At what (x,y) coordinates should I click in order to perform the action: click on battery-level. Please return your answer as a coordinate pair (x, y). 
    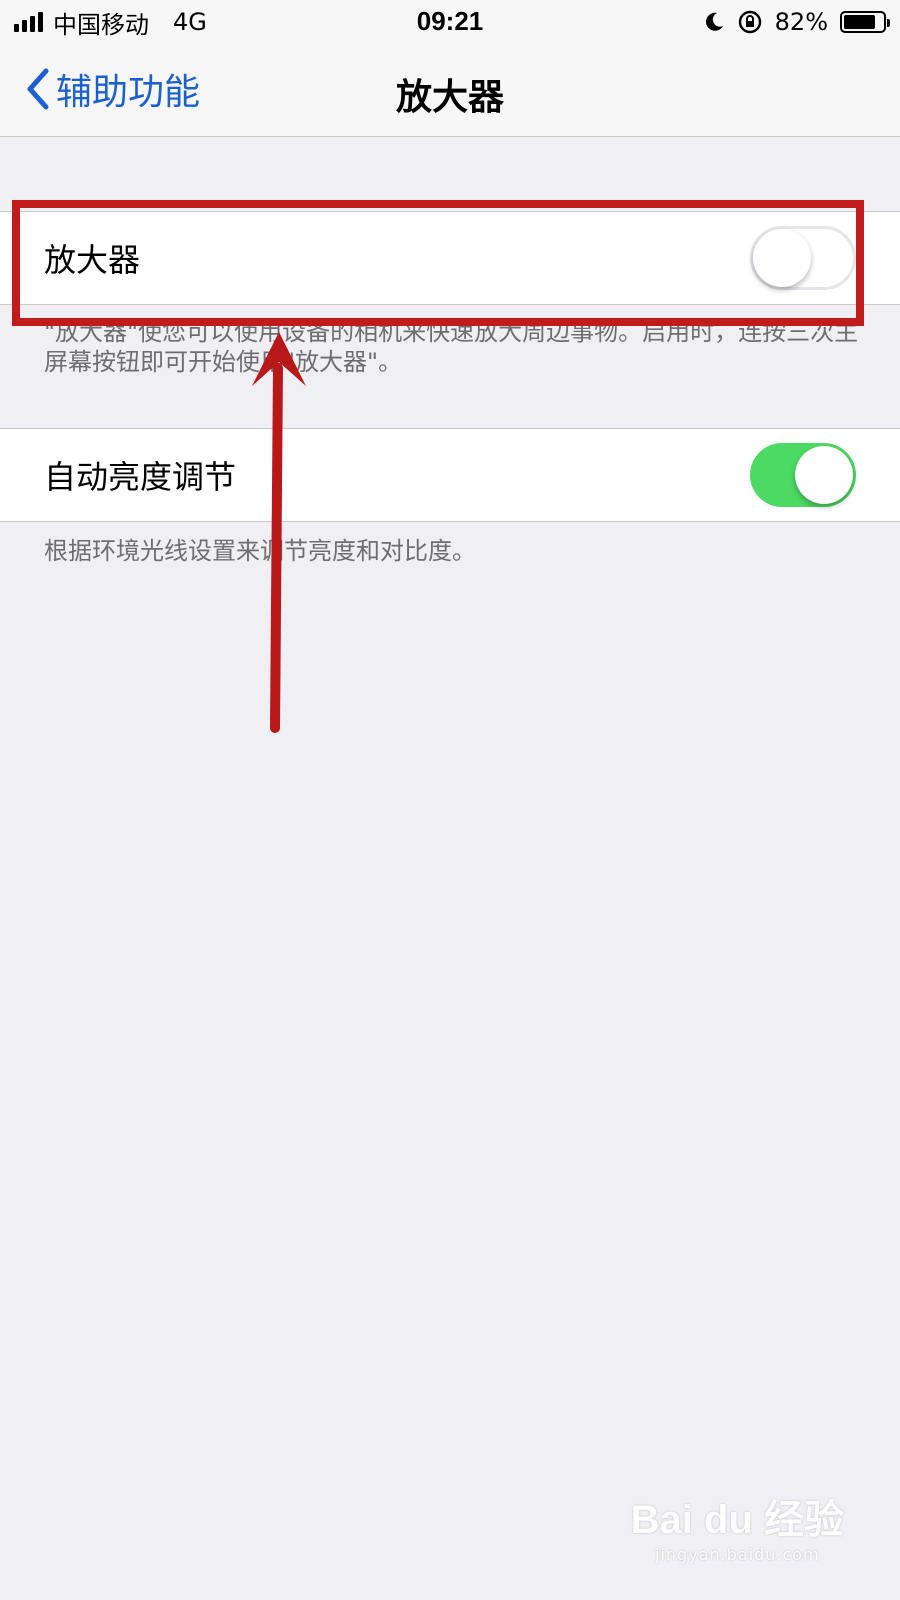
    Looking at the image, I should click on (860, 22).